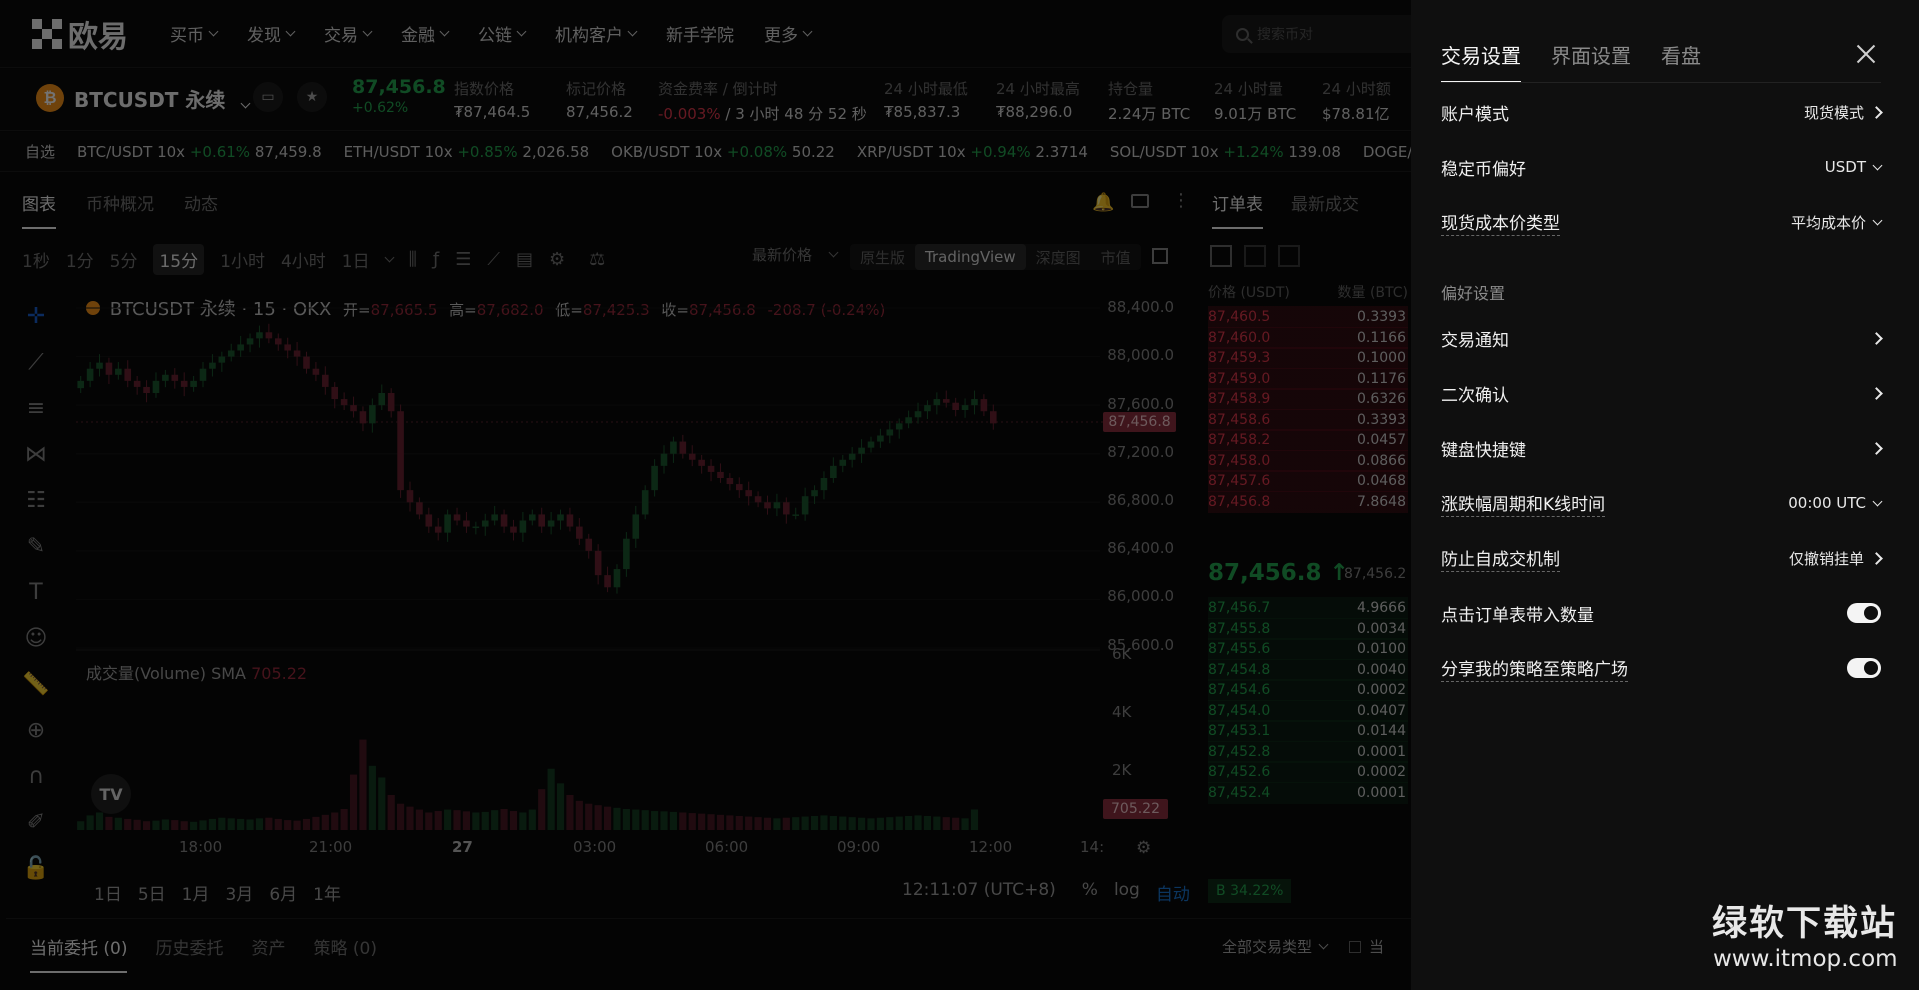 Image resolution: width=1919 pixels, height=990 pixels. Describe the element at coordinates (1355, 946) in the screenshot. I see `checkbox` at that location.